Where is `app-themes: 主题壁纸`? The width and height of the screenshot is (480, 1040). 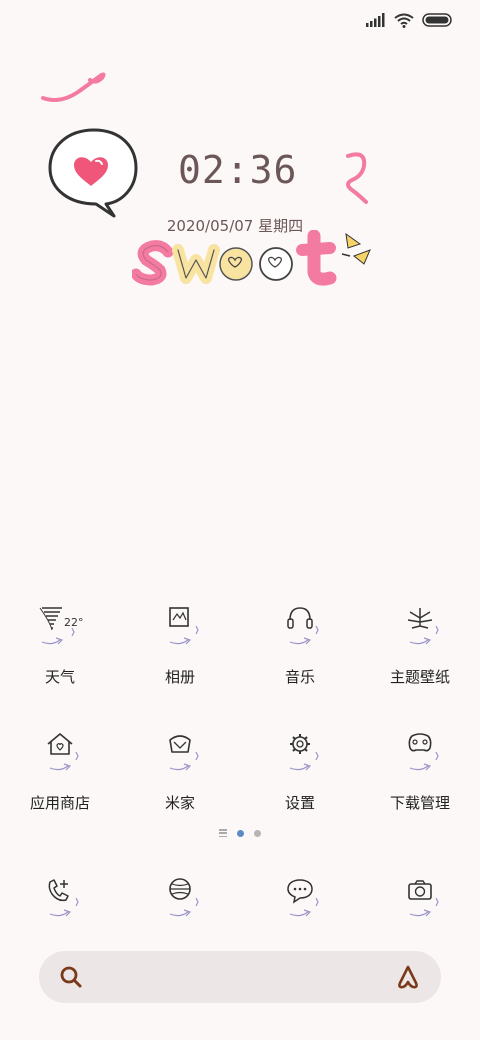 app-themes: 主题壁纸 is located at coordinates (420, 645).